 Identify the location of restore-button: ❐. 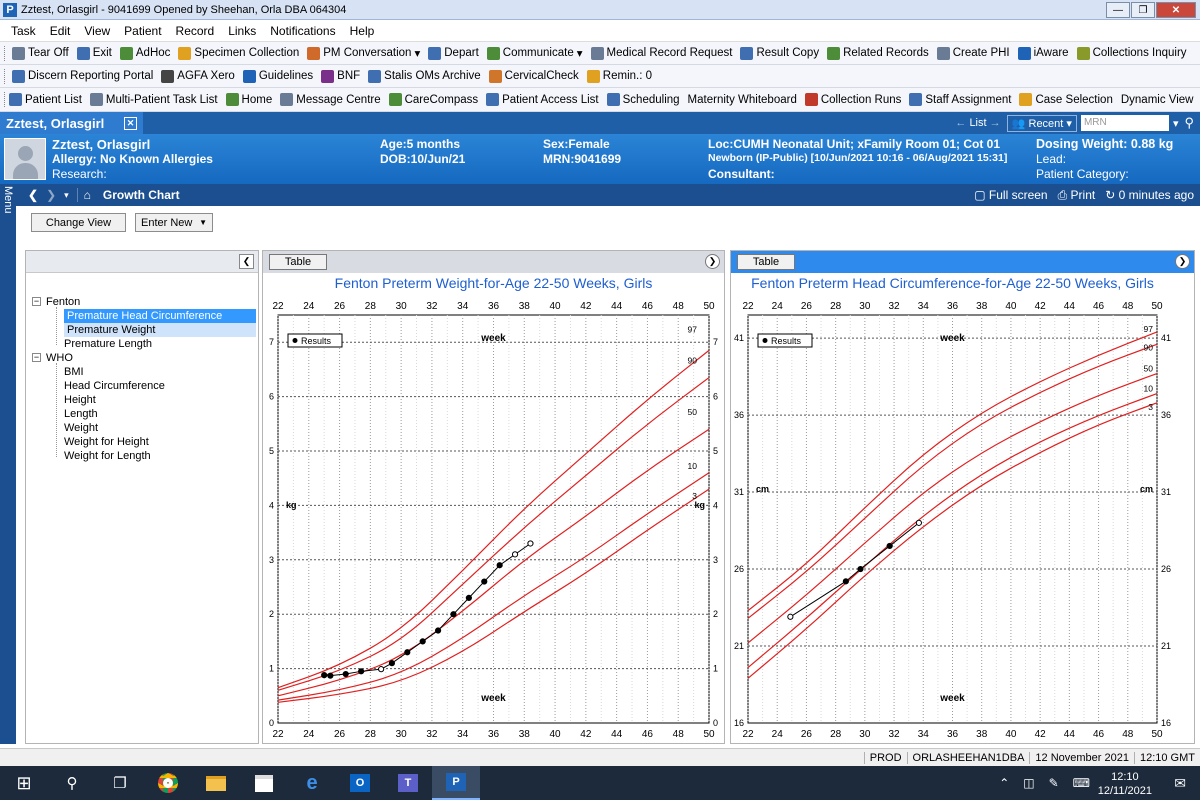
(1143, 10).